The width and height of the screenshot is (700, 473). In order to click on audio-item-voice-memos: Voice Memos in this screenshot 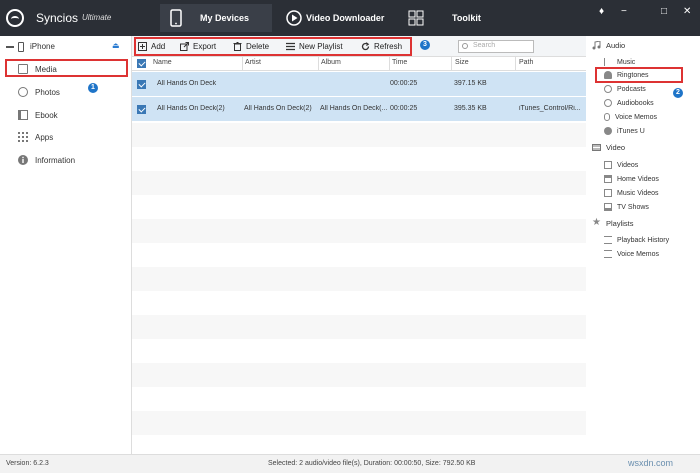, I will do `click(630, 117)`.